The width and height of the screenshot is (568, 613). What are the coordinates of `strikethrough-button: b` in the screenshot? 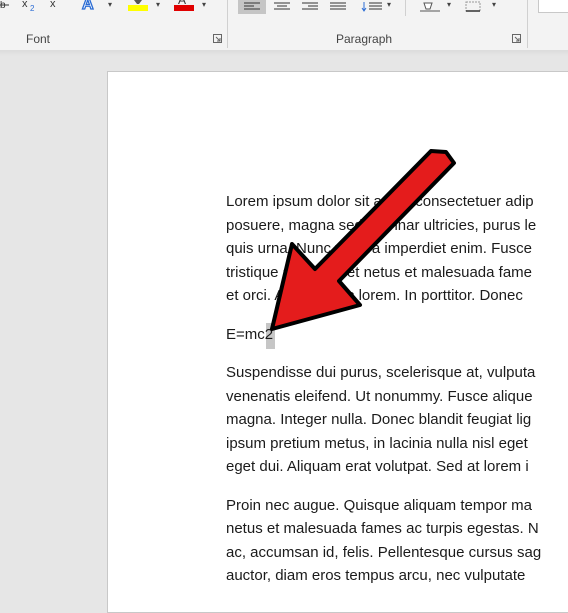 It's located at (5, 7).